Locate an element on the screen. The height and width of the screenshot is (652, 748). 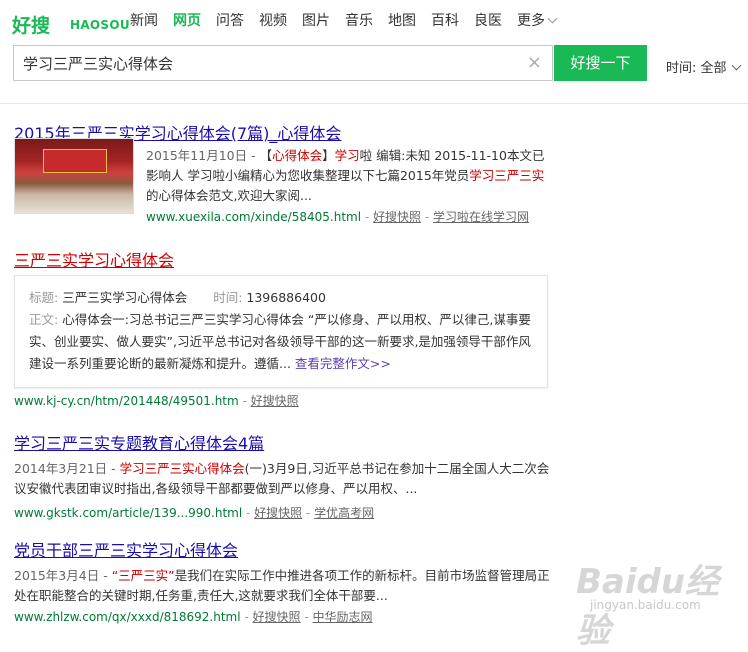
result-url: www.zhlzw.com/qx/xxxd/818692.html is located at coordinates (127, 617).